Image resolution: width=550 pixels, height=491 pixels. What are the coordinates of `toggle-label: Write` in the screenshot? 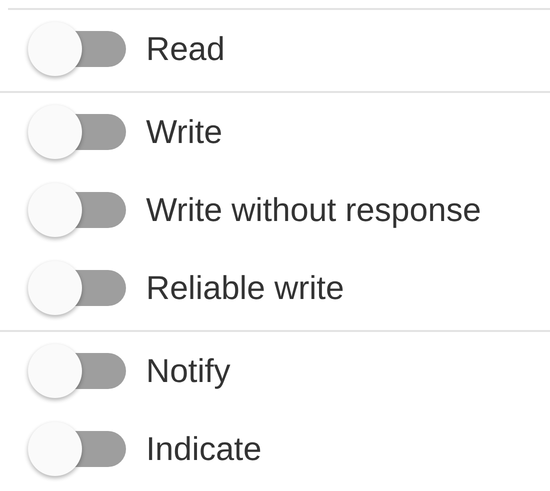 It's located at (184, 132).